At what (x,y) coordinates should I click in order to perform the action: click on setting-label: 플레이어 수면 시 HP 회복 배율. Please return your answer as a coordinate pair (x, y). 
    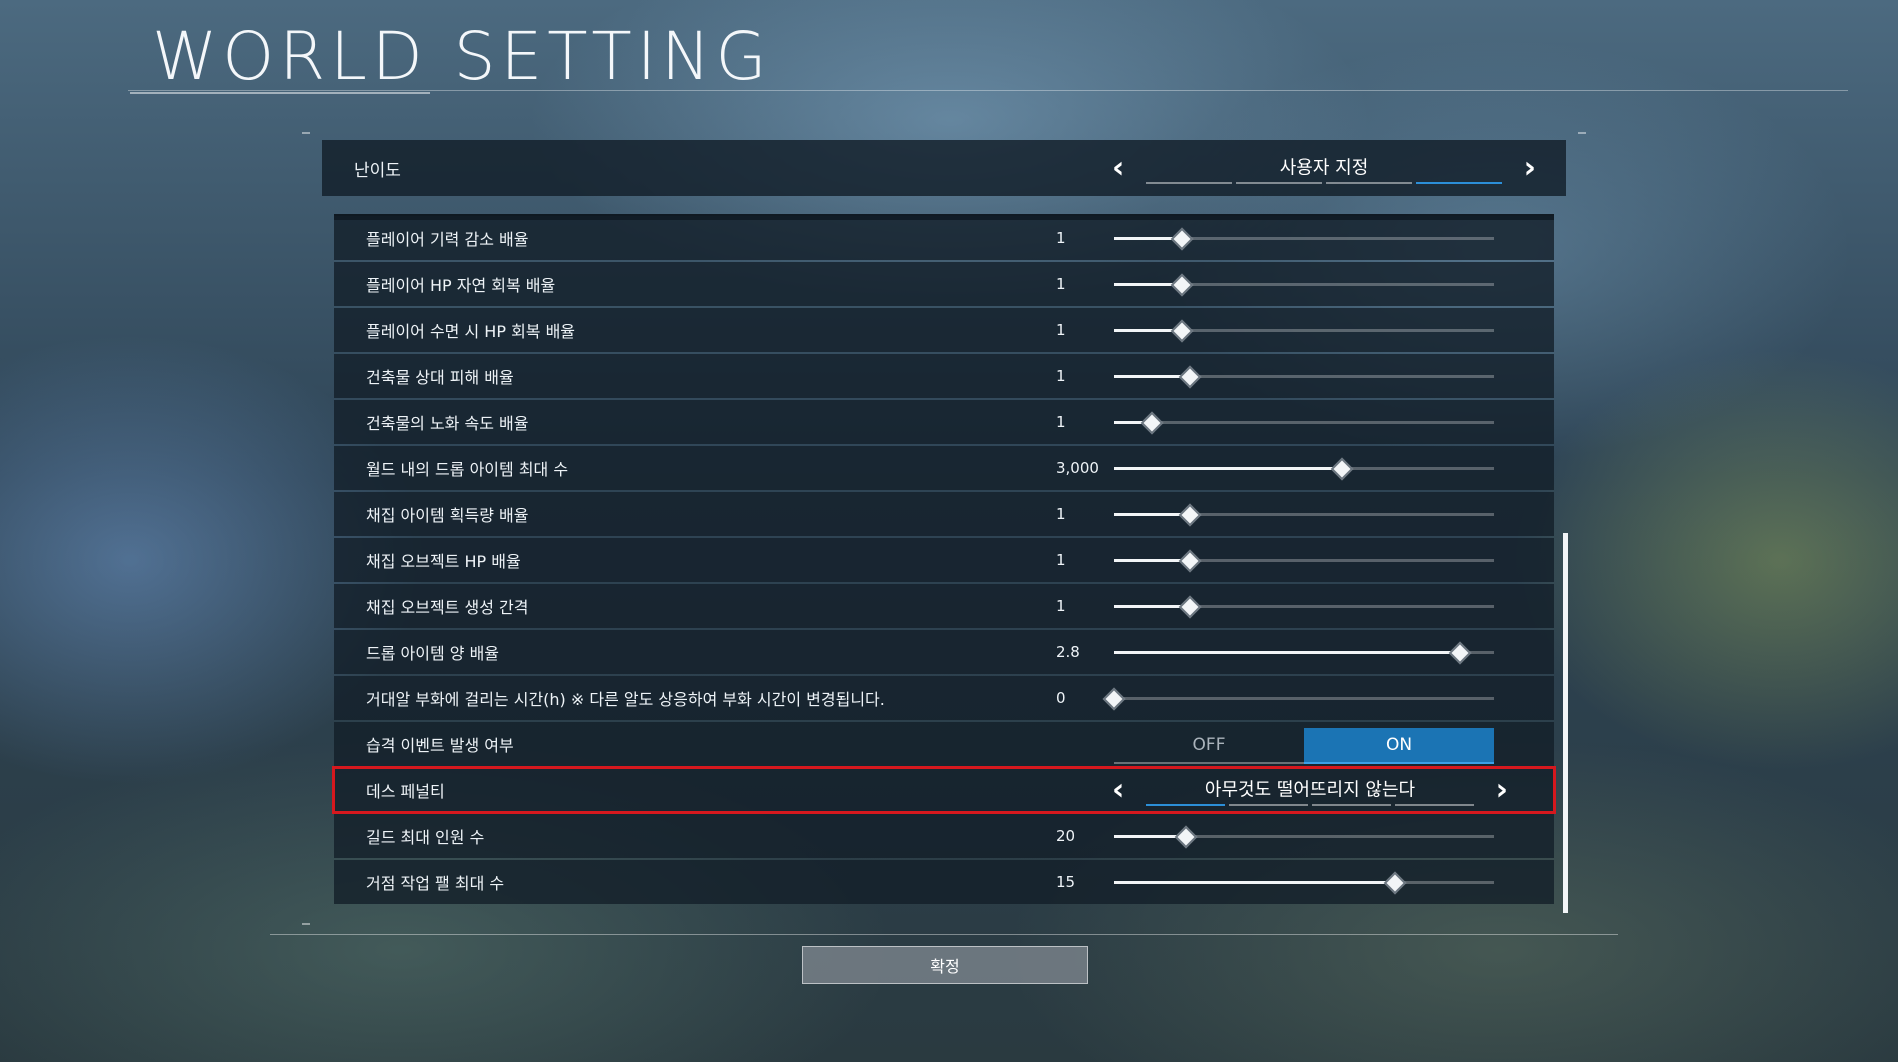
    Looking at the image, I should click on (471, 331).